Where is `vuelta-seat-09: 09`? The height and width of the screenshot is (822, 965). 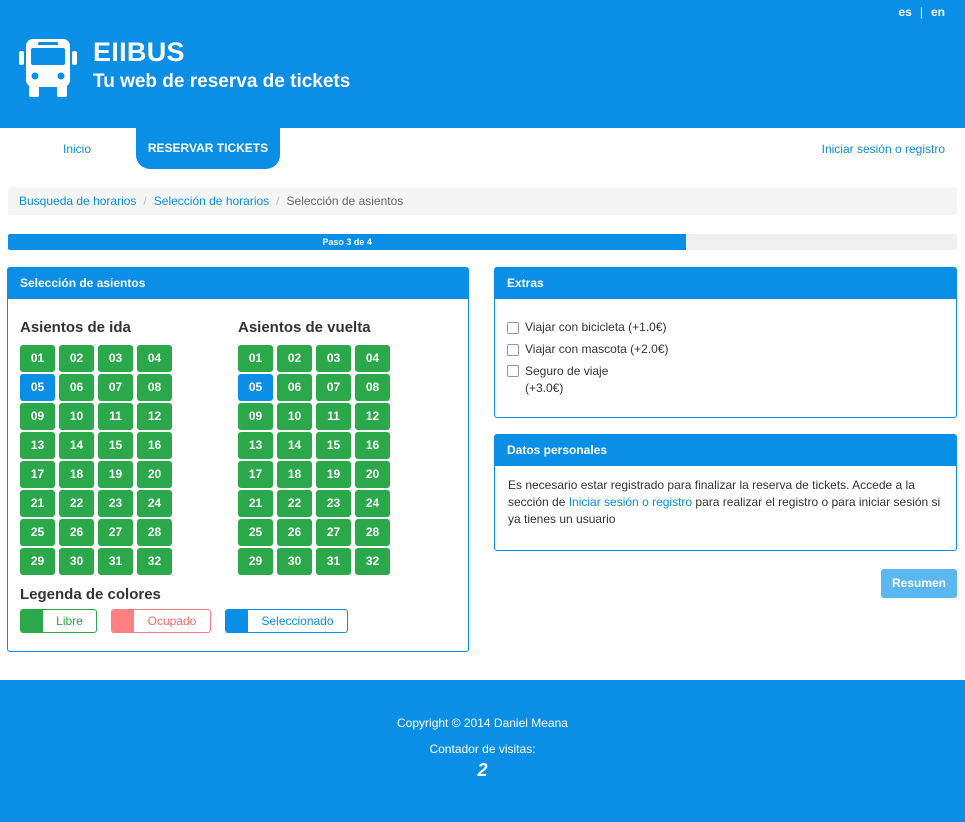 vuelta-seat-09: 09 is located at coordinates (255, 416).